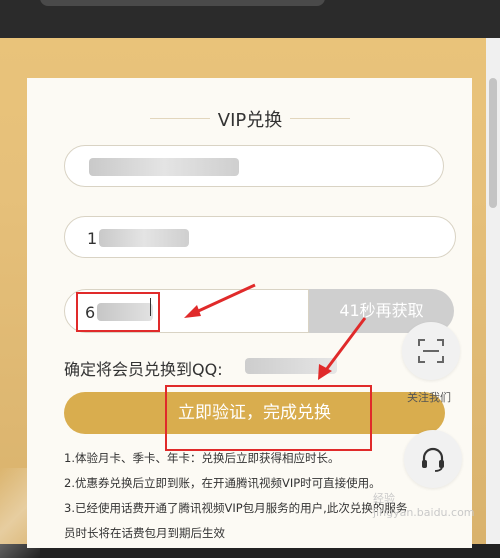 This screenshot has width=500, height=558. I want to click on scan-button, so click(431, 351).